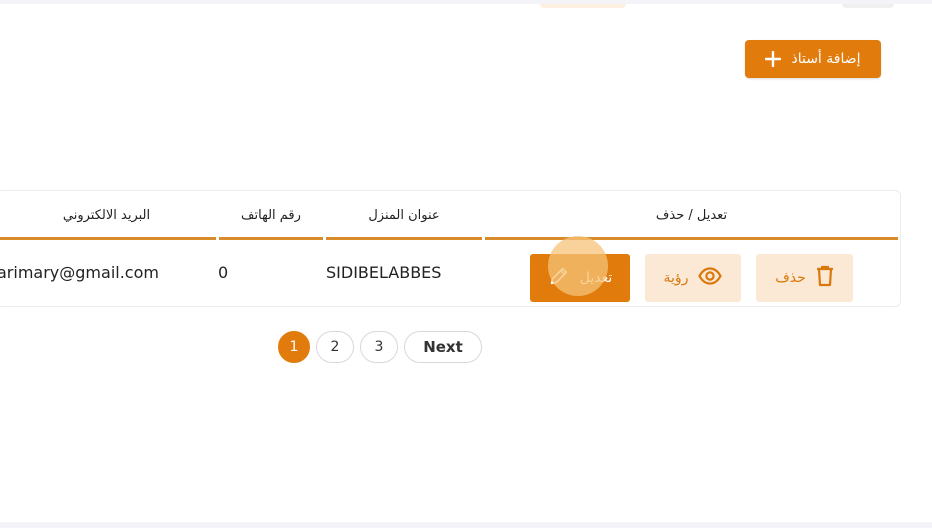 The width and height of the screenshot is (932, 528). Describe the element at coordinates (294, 347) in the screenshot. I see `page-button-1: 1` at that location.